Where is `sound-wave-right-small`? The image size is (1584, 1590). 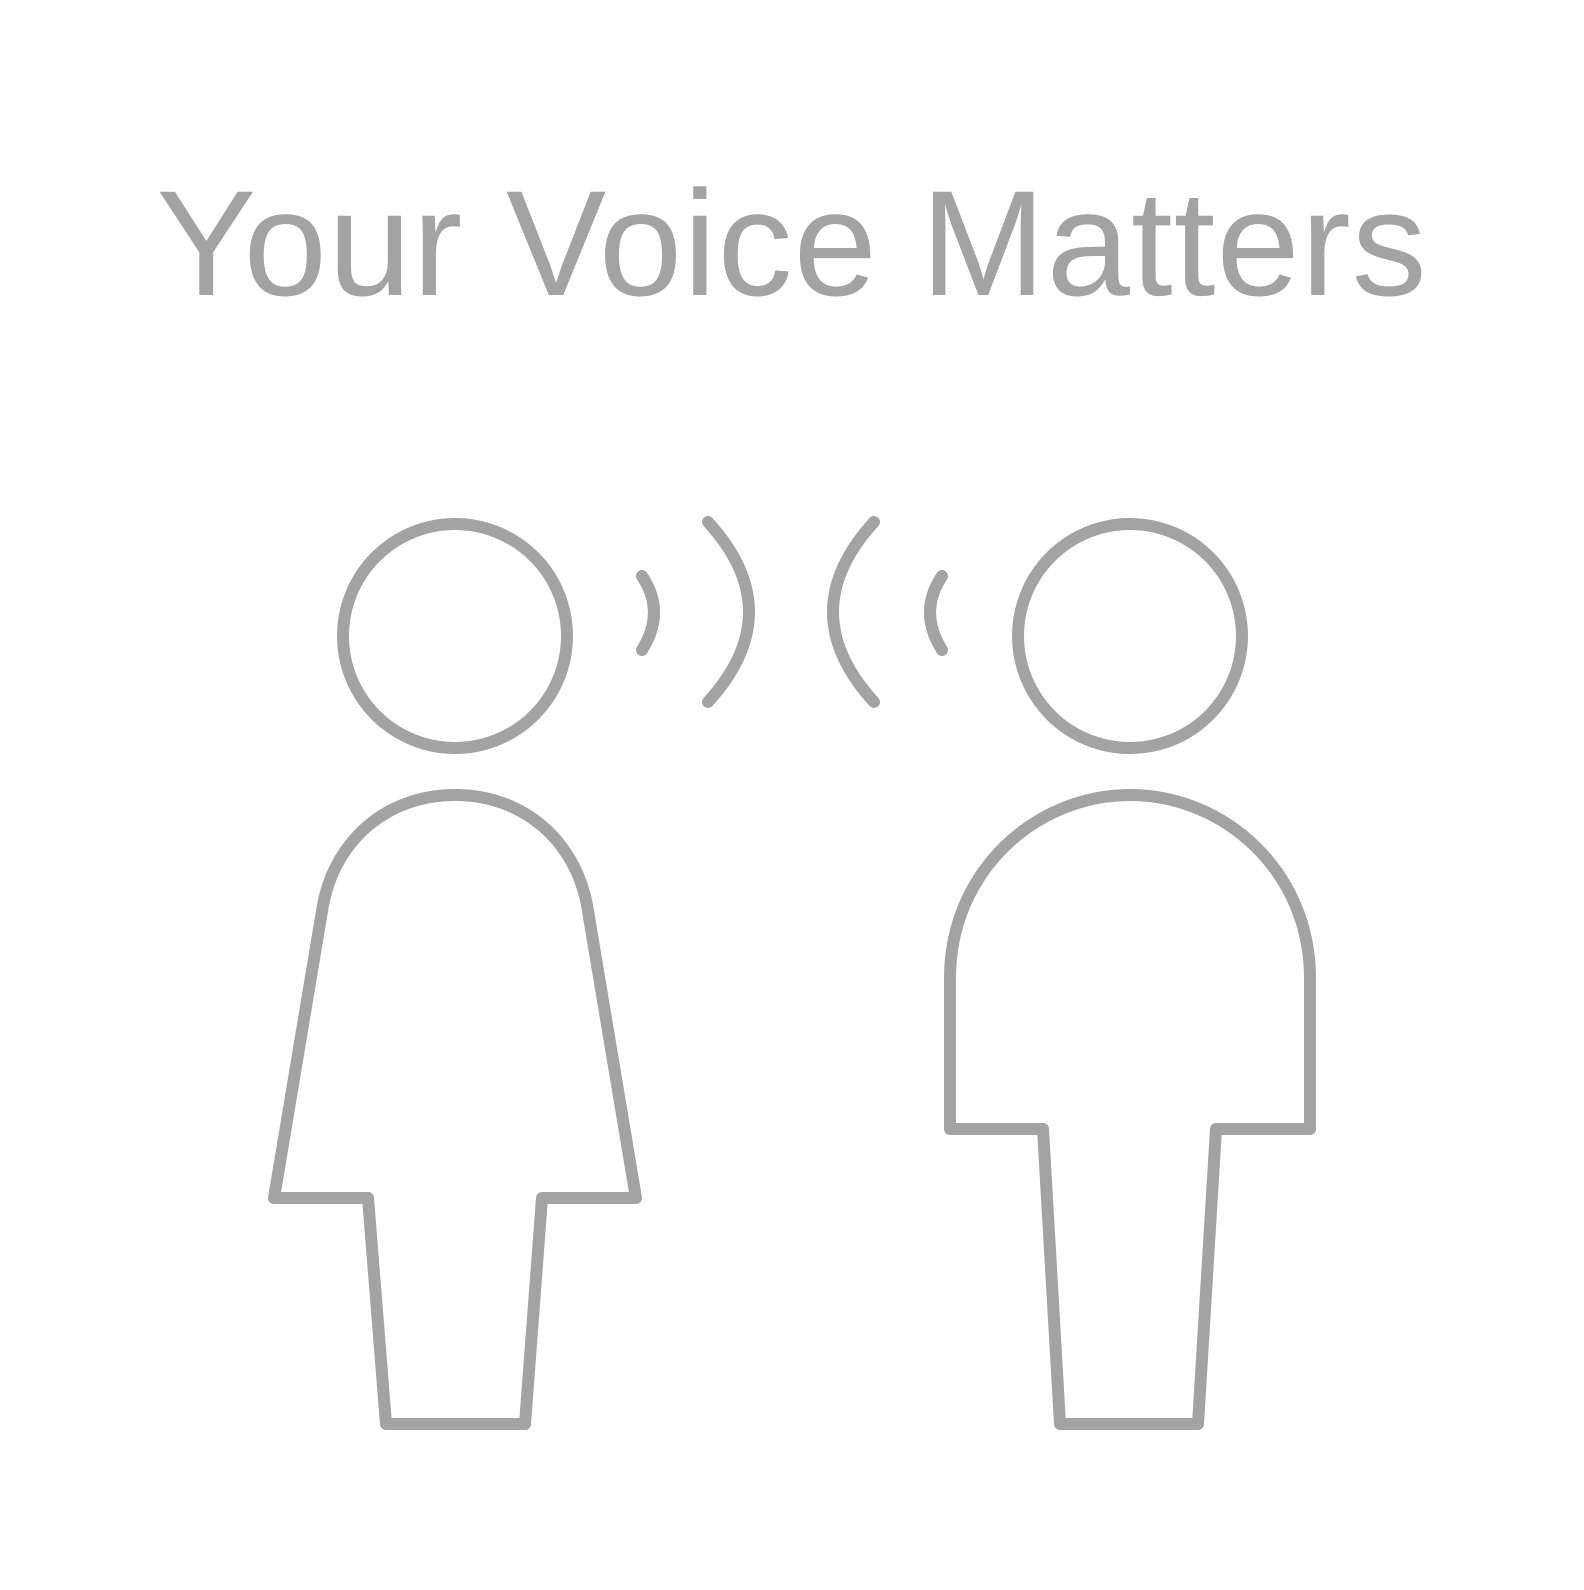
sound-wave-right-small is located at coordinates (936, 613).